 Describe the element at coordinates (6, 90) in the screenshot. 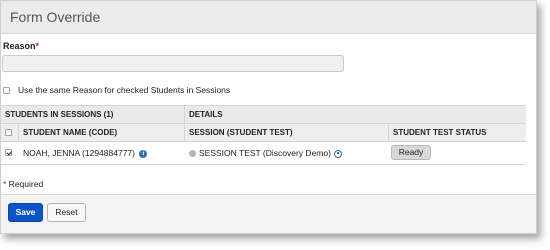

I see `same-reason-checkbox` at that location.